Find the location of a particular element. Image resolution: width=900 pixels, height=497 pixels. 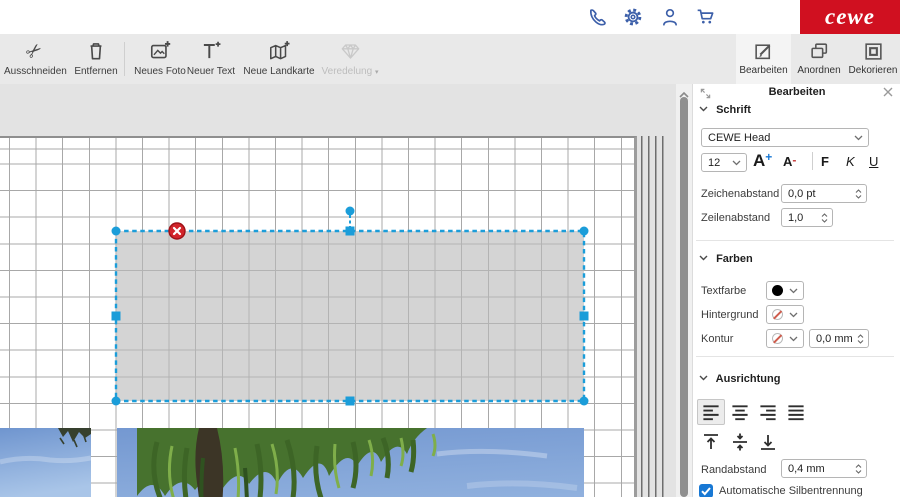

tab-dekorieren: Dekorieren is located at coordinates (873, 59).